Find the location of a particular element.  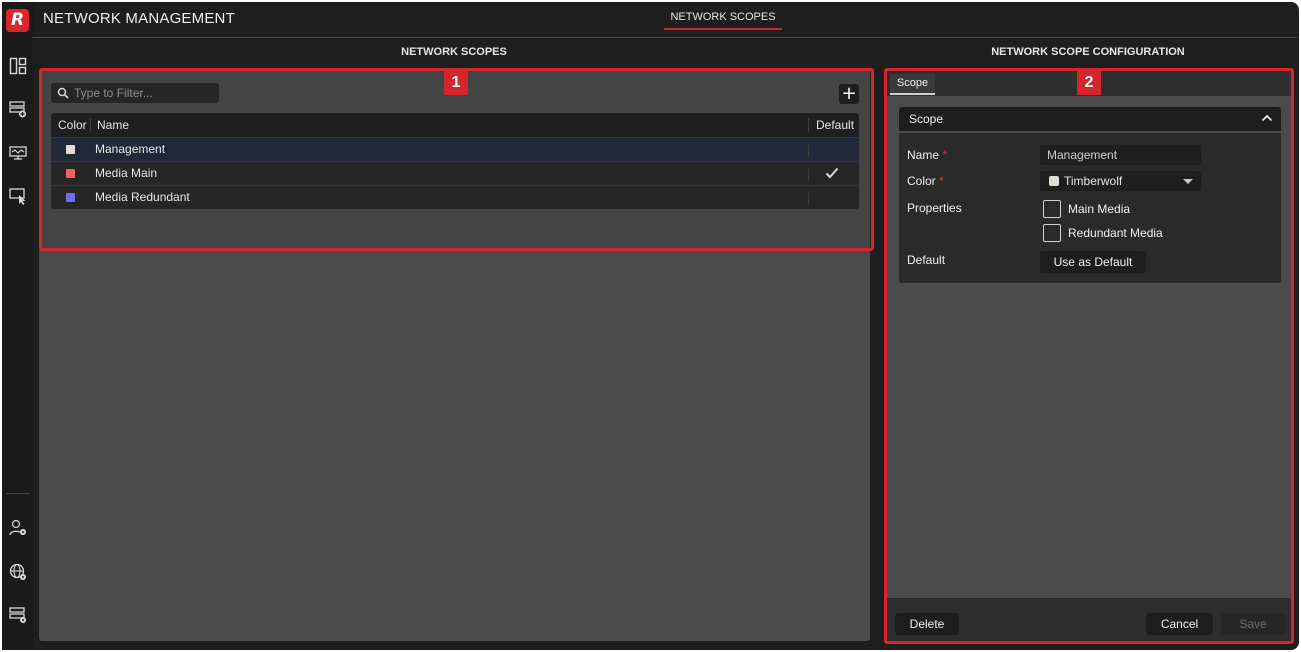

logo-icon: R is located at coordinates (17, 20).